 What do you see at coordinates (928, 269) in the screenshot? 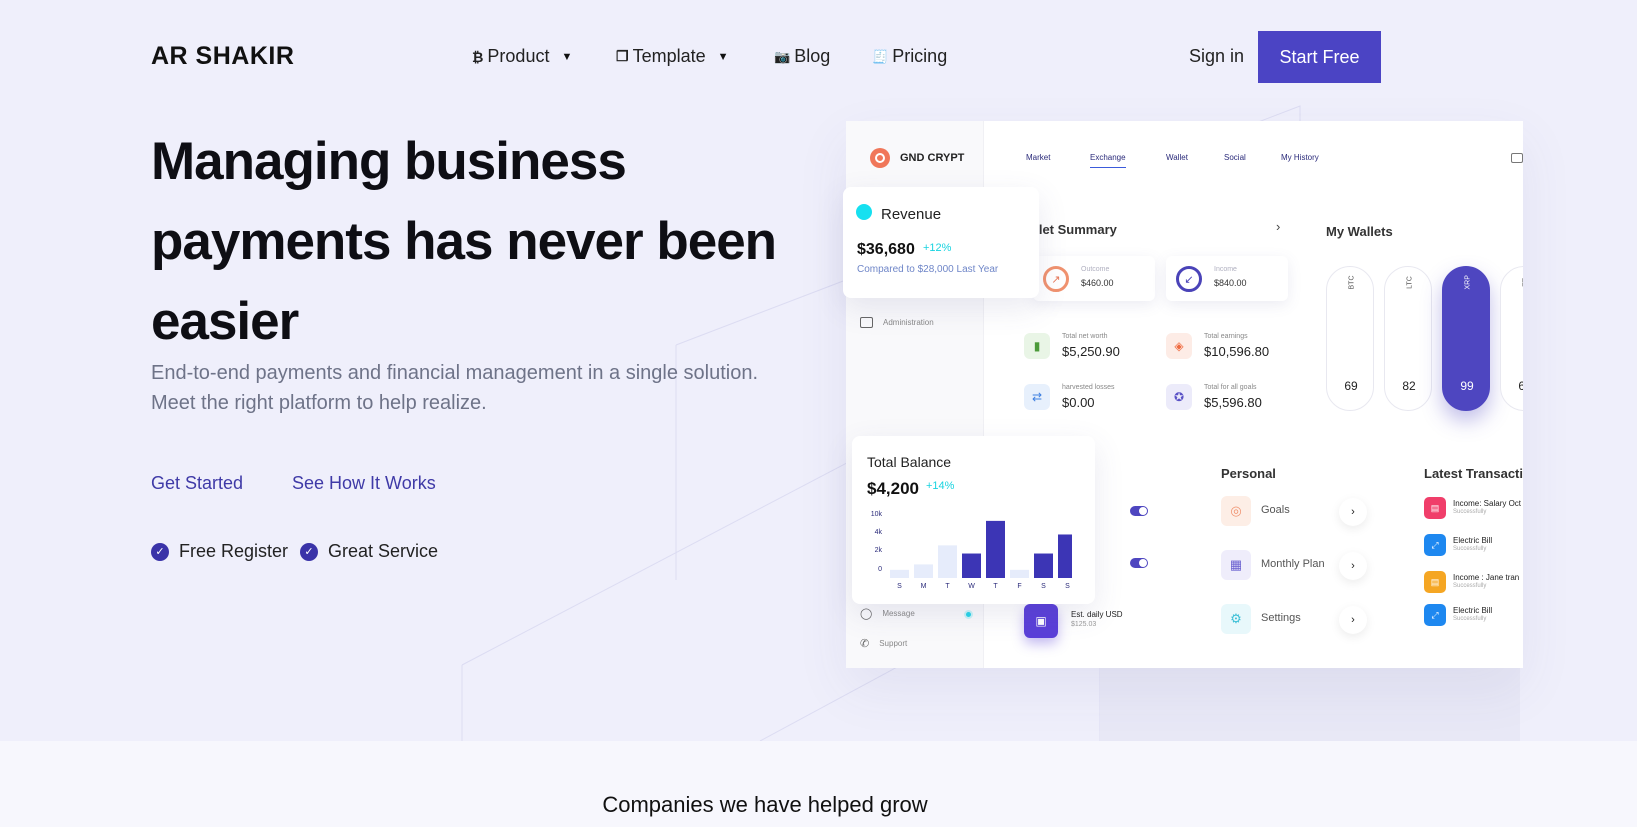
I see `revenue-comparison: Compared to $28,000 Last Year` at bounding box center [928, 269].